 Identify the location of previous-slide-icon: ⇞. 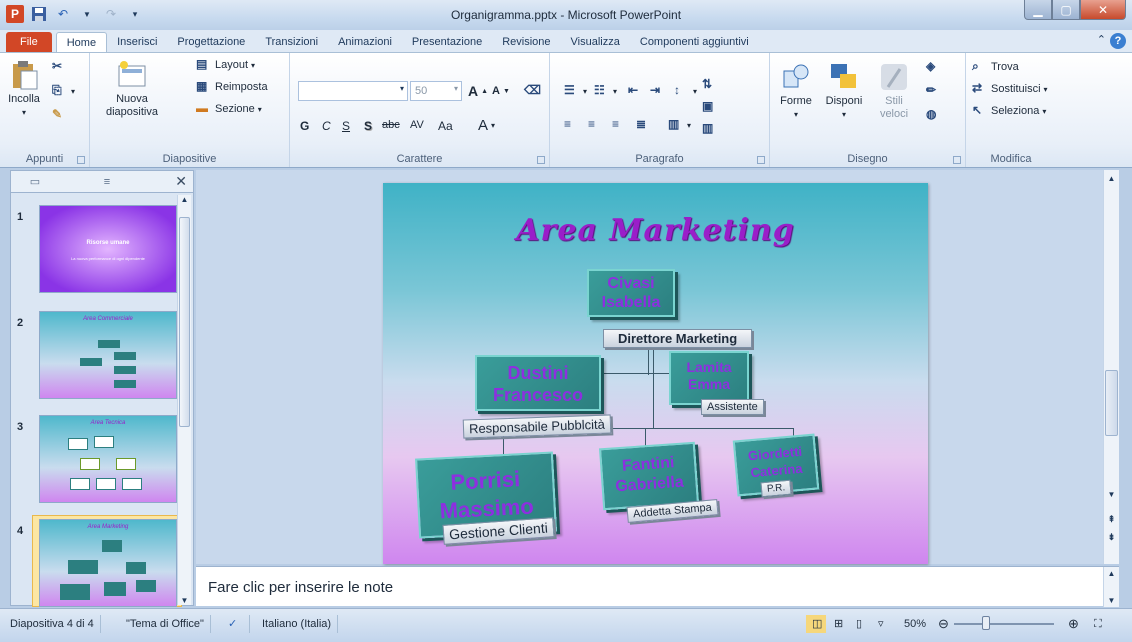
(1111, 519).